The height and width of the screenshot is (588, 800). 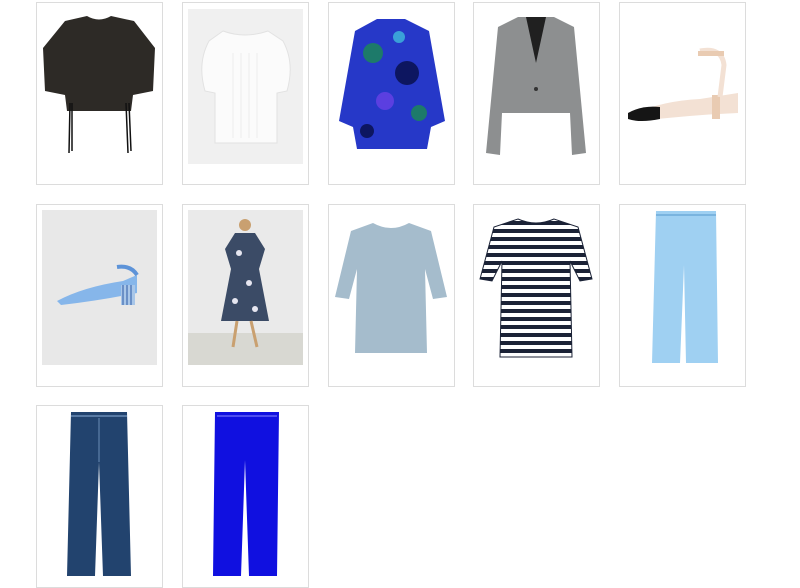 I want to click on product-image-light-blue-trousers, so click(x=682, y=295).